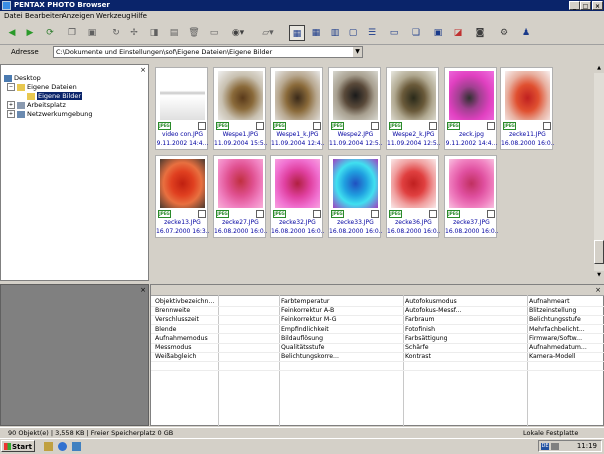 Image resolution: width=604 pixels, height=454 pixels. Describe the element at coordinates (458, 33) in the screenshot. I see `image-edit-icon: ◪` at that location.